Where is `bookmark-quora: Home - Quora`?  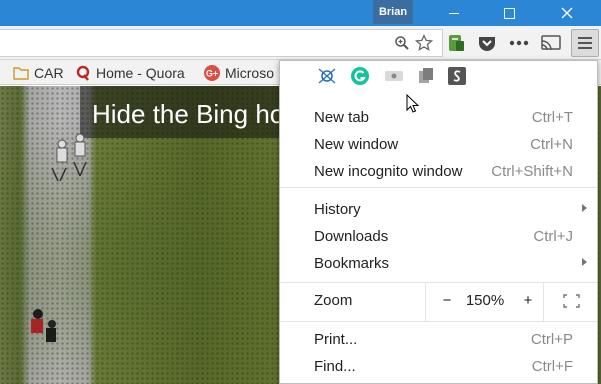
bookmark-quora: Home - Quora is located at coordinates (130, 72).